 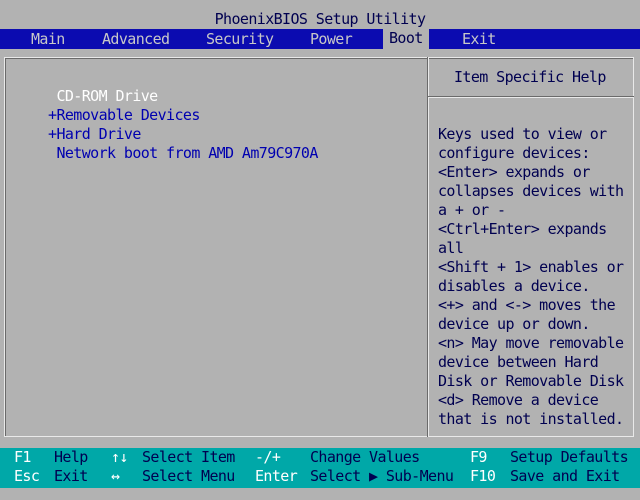 I want to click on help-line: all, so click(x=451, y=248).